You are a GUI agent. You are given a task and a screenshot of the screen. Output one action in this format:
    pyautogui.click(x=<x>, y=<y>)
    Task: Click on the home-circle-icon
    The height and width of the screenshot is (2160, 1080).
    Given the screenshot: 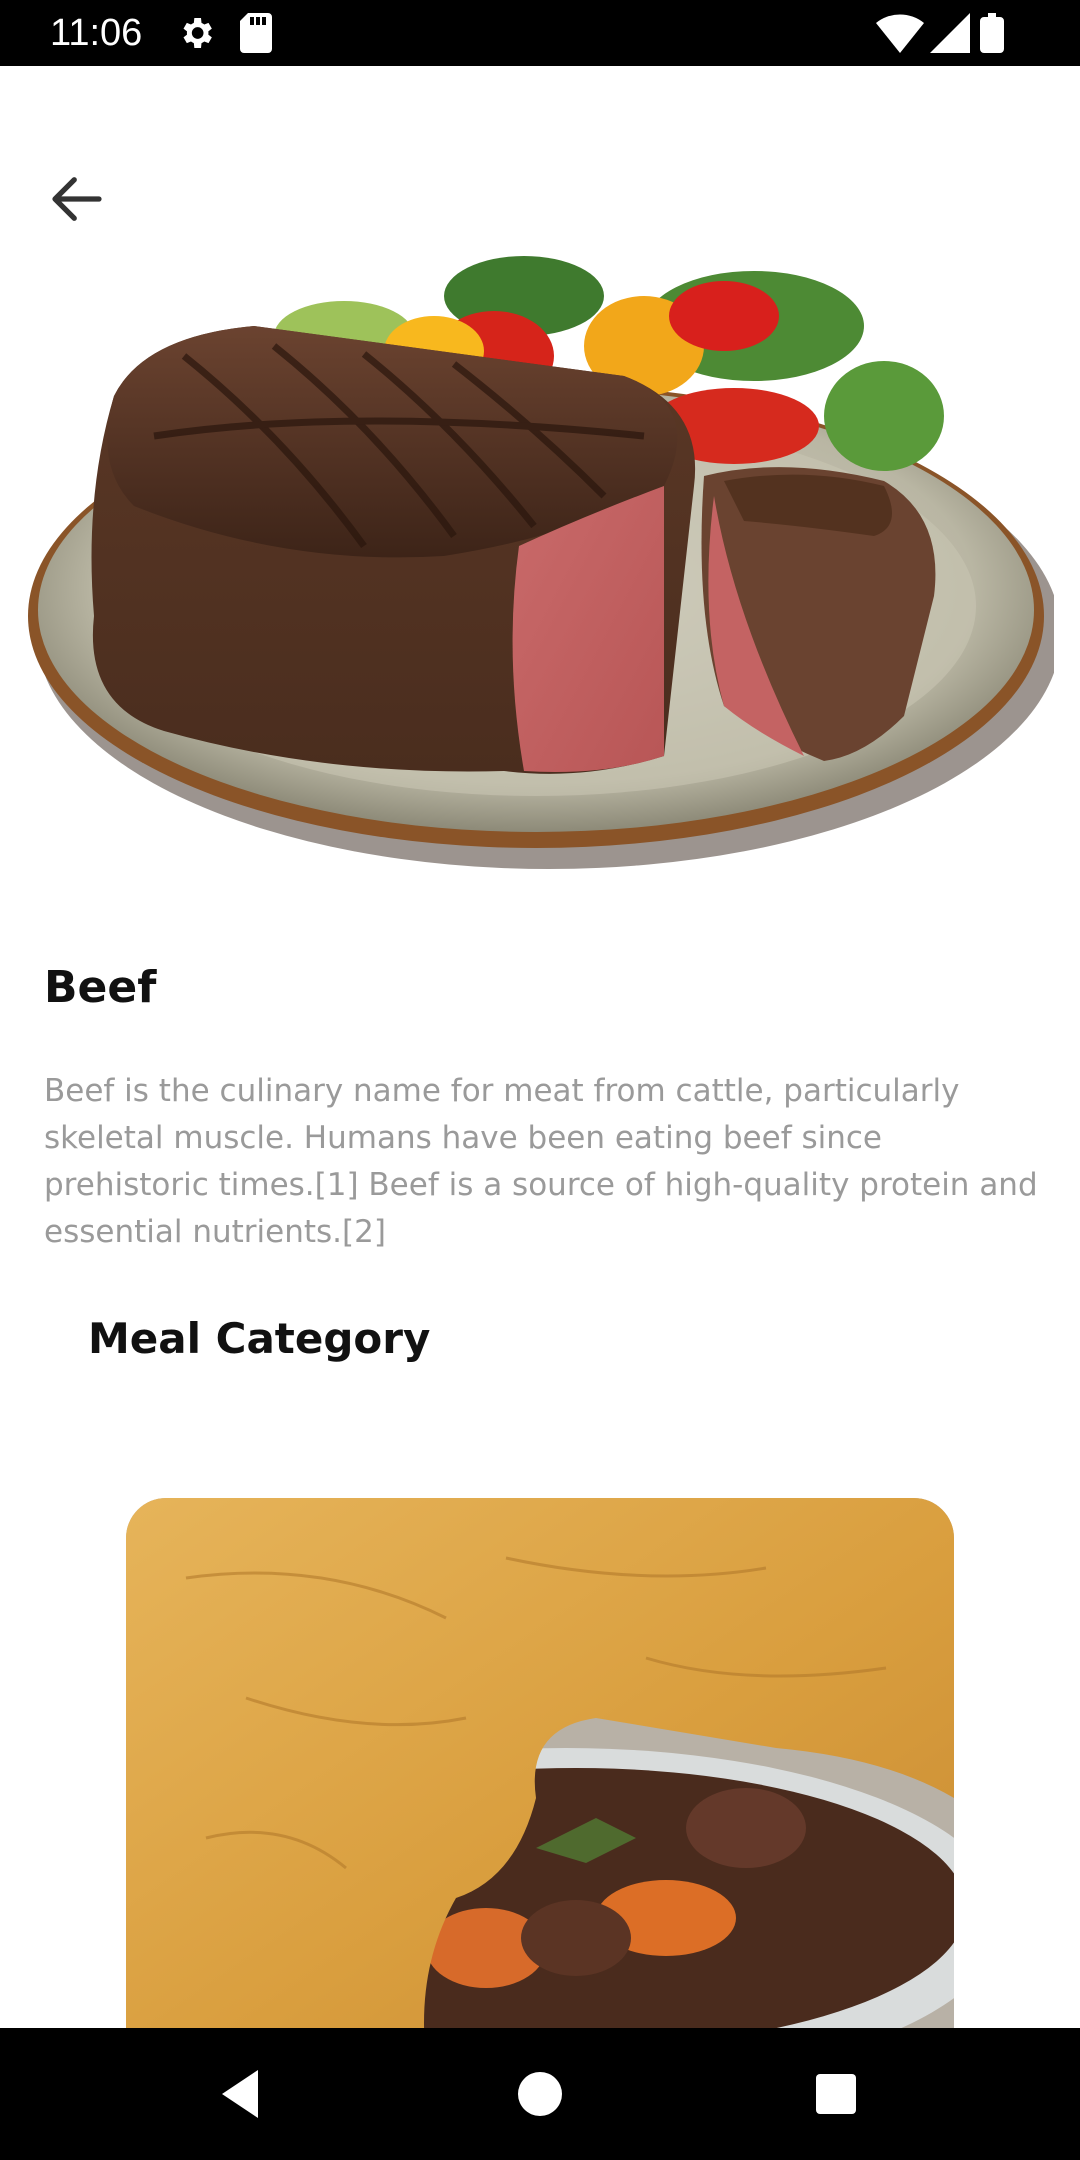 What is the action you would take?
    pyautogui.click(x=540, y=2096)
    